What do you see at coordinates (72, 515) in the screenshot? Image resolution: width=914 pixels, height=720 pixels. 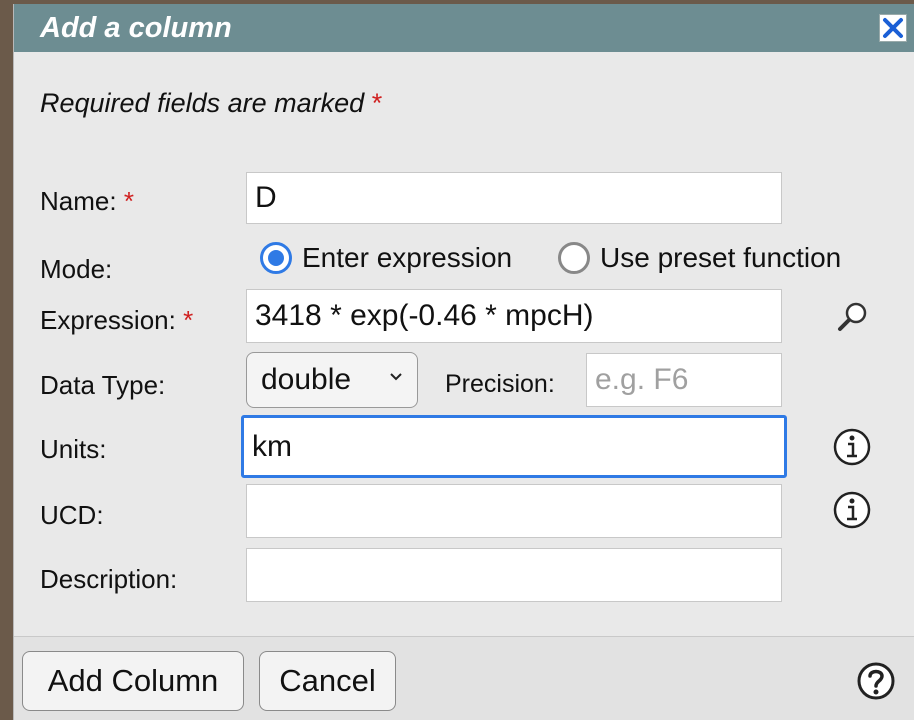 I see `ucd-label: UCD:` at bounding box center [72, 515].